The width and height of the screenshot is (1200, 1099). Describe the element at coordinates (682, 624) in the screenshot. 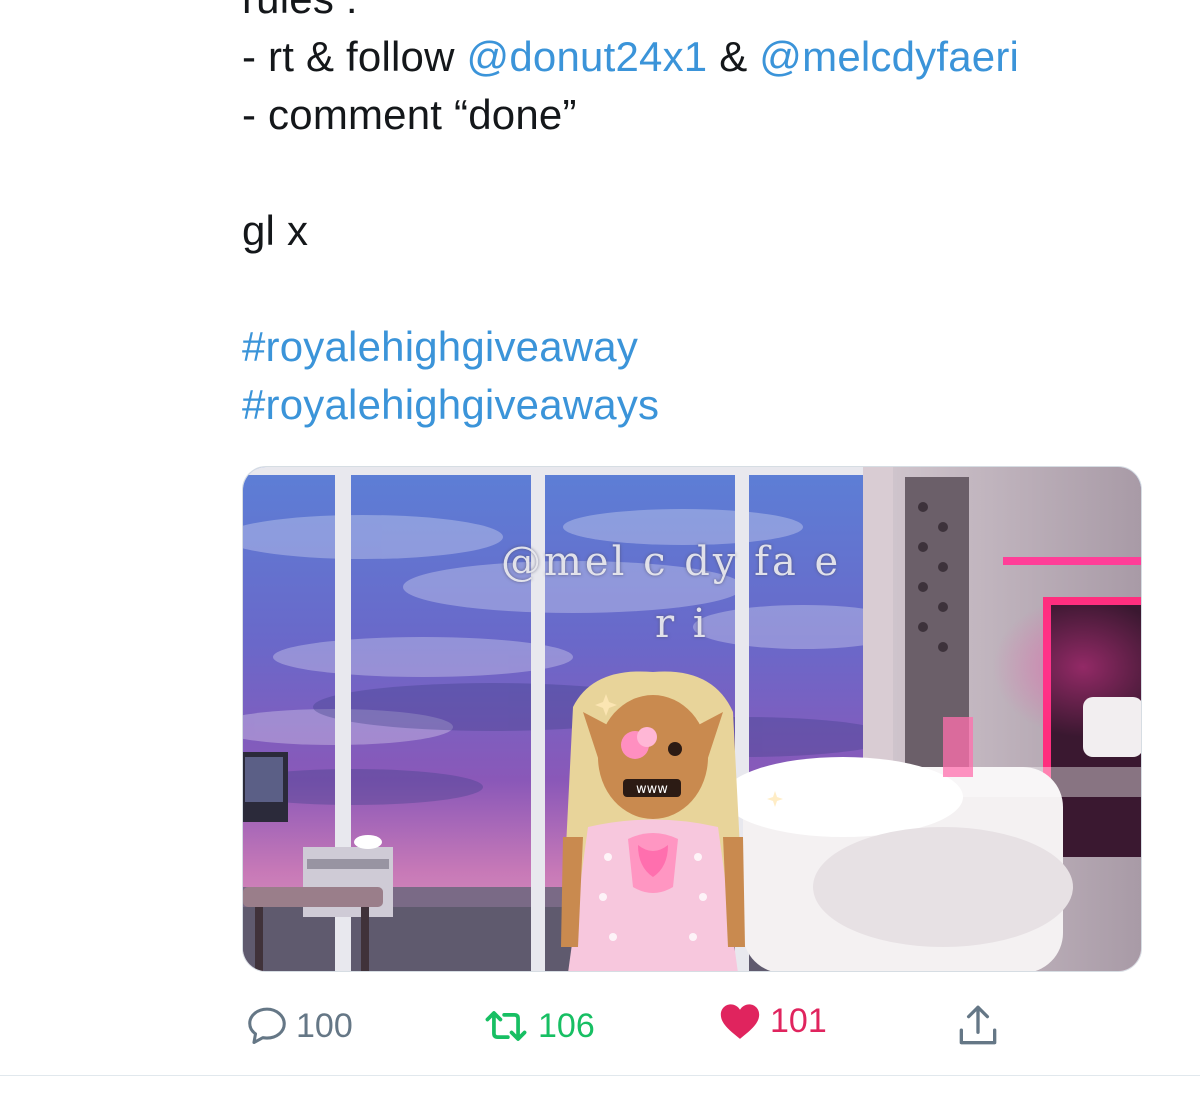

I see `watermark-line-2: r i` at that location.